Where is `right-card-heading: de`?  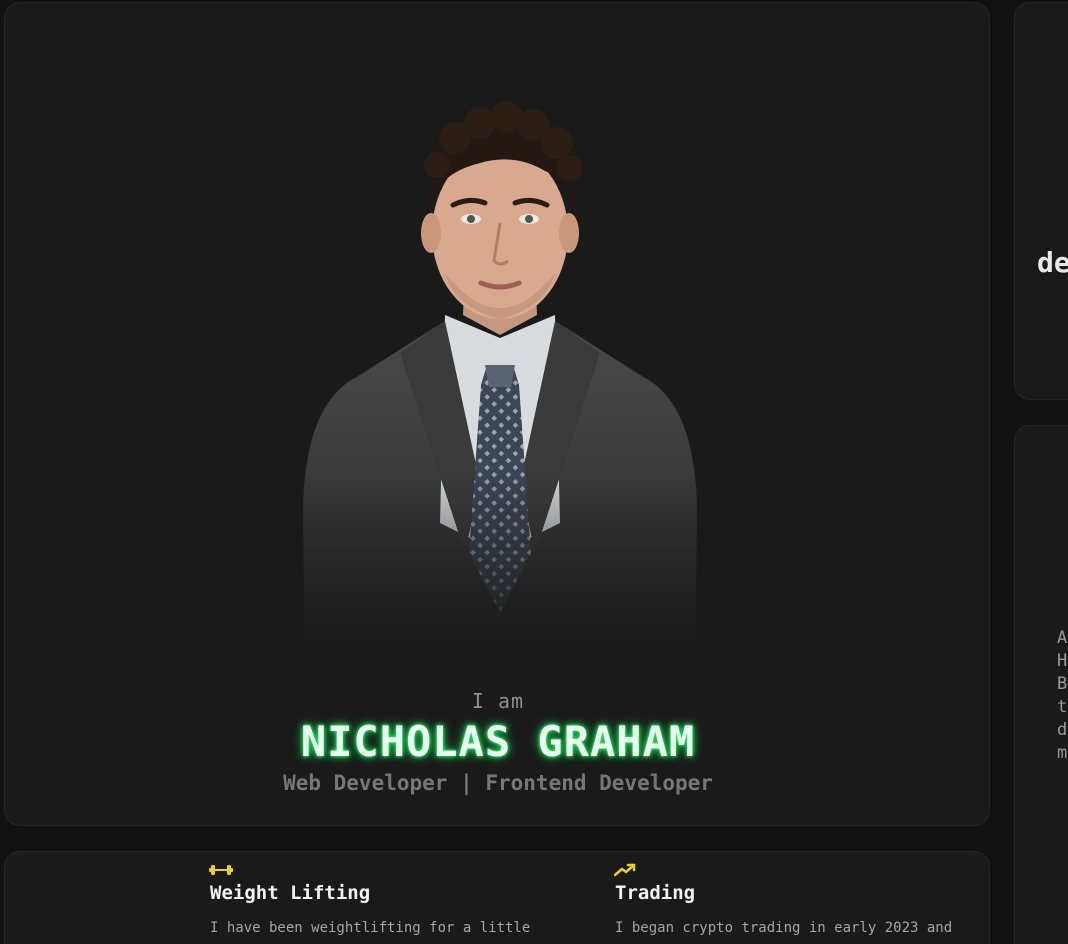
right-card-heading: de is located at coordinates (1052, 262).